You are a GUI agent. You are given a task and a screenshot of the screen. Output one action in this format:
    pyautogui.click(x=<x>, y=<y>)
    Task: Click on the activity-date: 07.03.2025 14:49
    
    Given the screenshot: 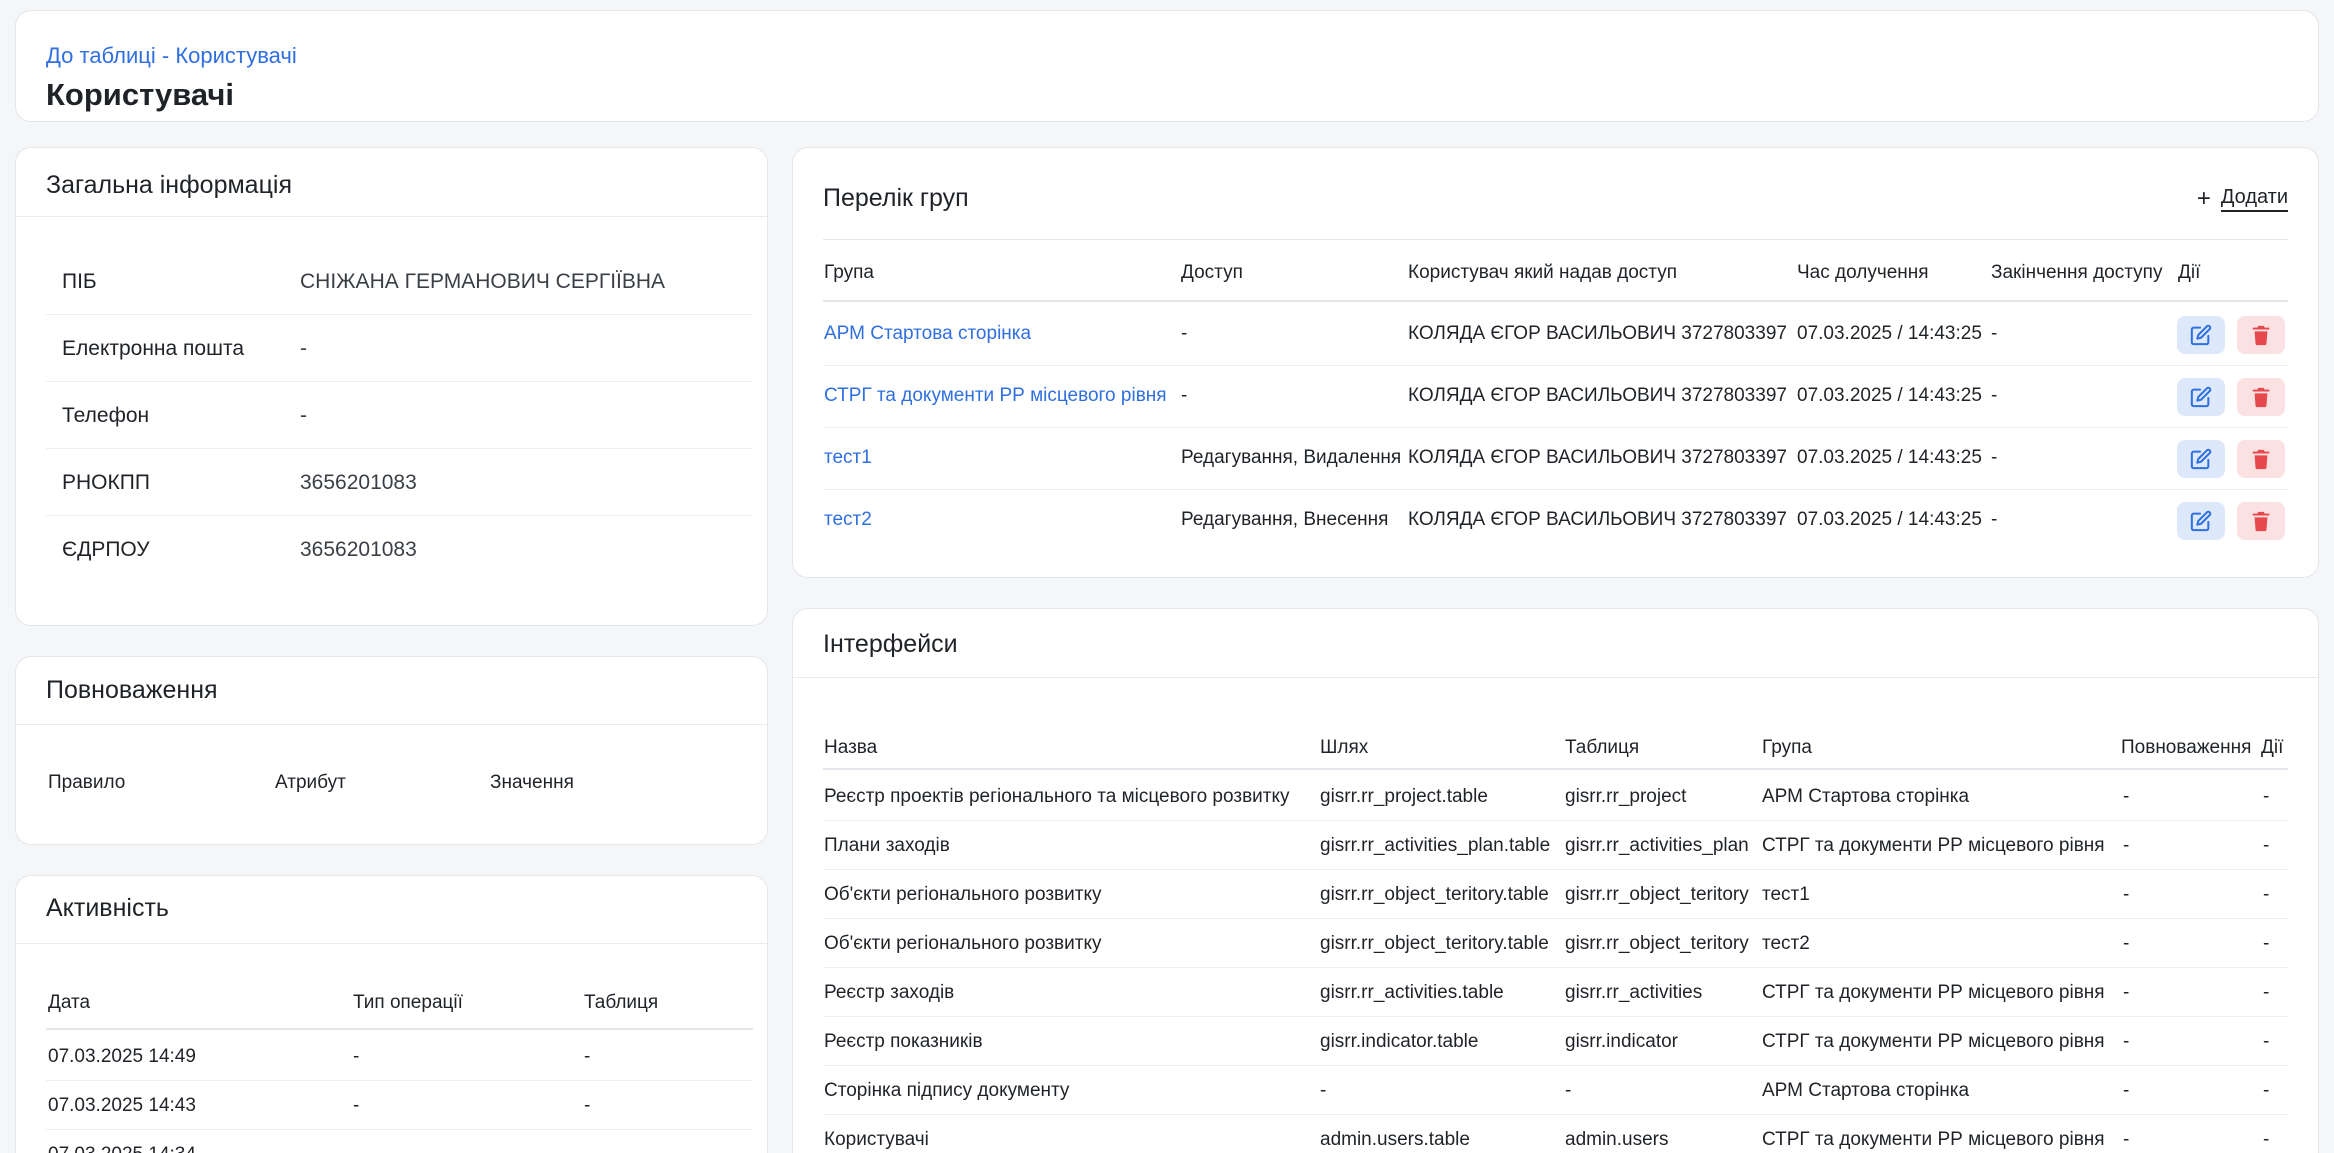 What is the action you would take?
    pyautogui.click(x=122, y=1056)
    